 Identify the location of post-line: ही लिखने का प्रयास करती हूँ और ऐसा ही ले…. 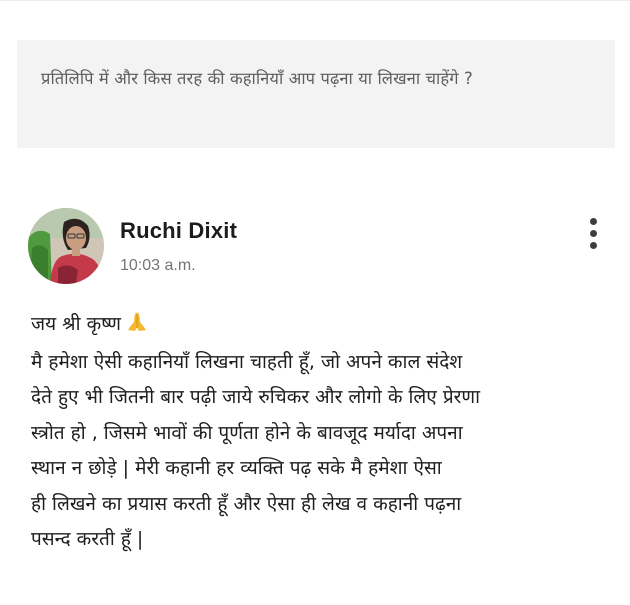
(246, 503).